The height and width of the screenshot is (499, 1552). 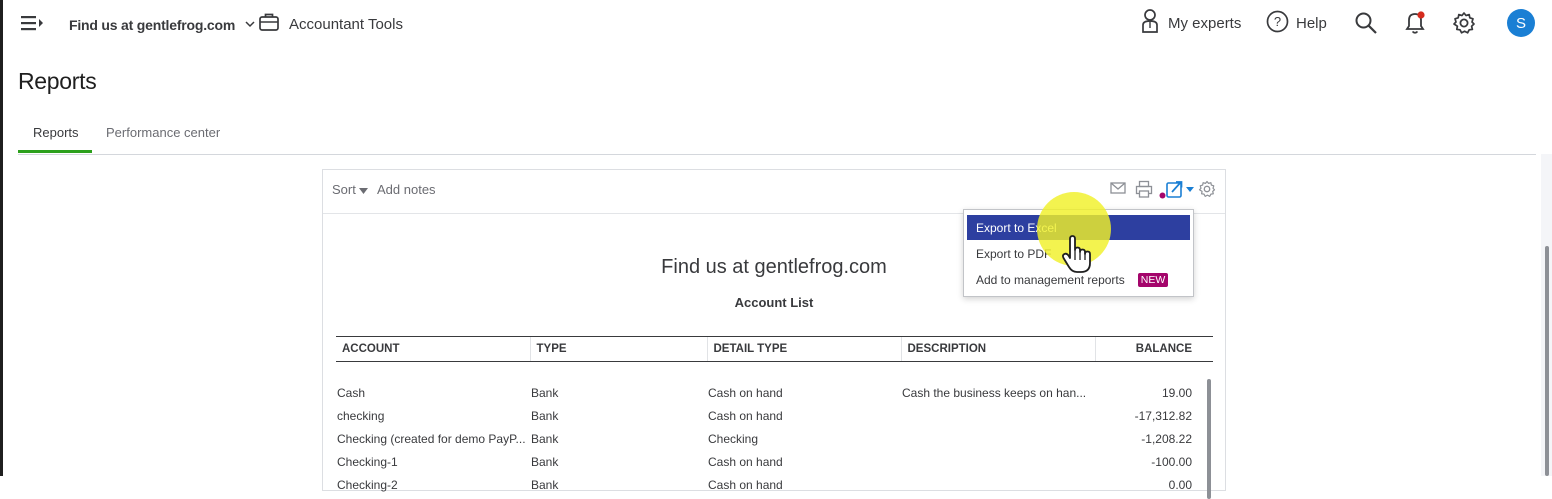 I want to click on accountant-tools-label: Accountant Tools, so click(x=346, y=24).